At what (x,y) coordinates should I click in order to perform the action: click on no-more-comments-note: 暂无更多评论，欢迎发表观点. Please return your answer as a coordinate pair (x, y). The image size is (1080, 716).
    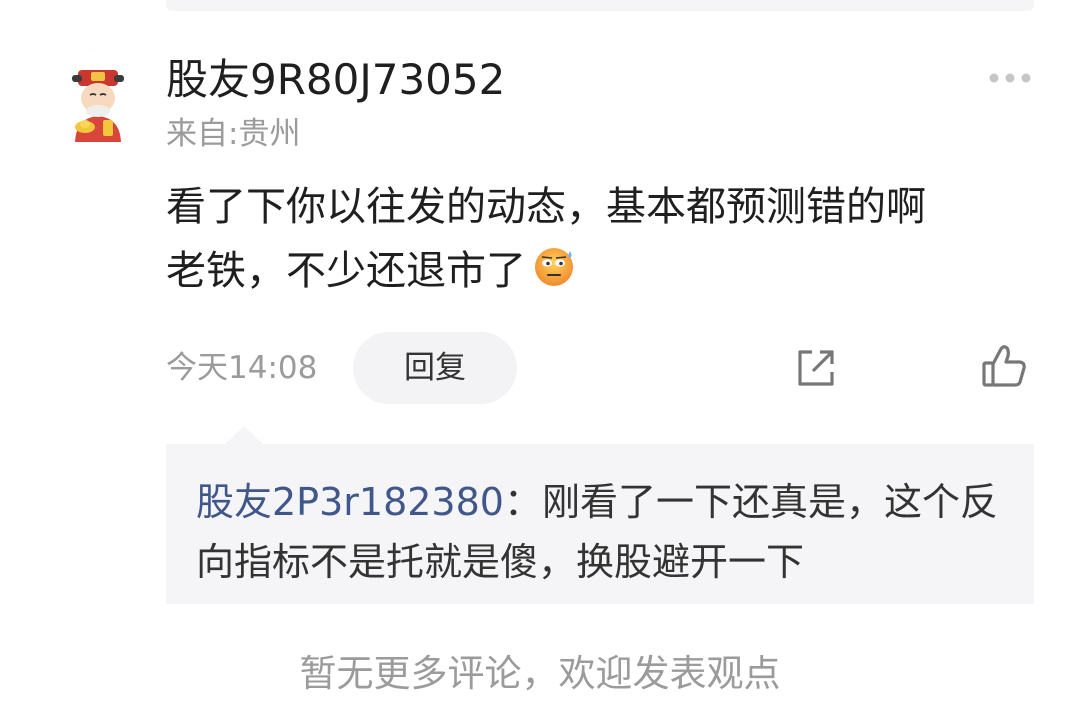
    Looking at the image, I should click on (540, 673).